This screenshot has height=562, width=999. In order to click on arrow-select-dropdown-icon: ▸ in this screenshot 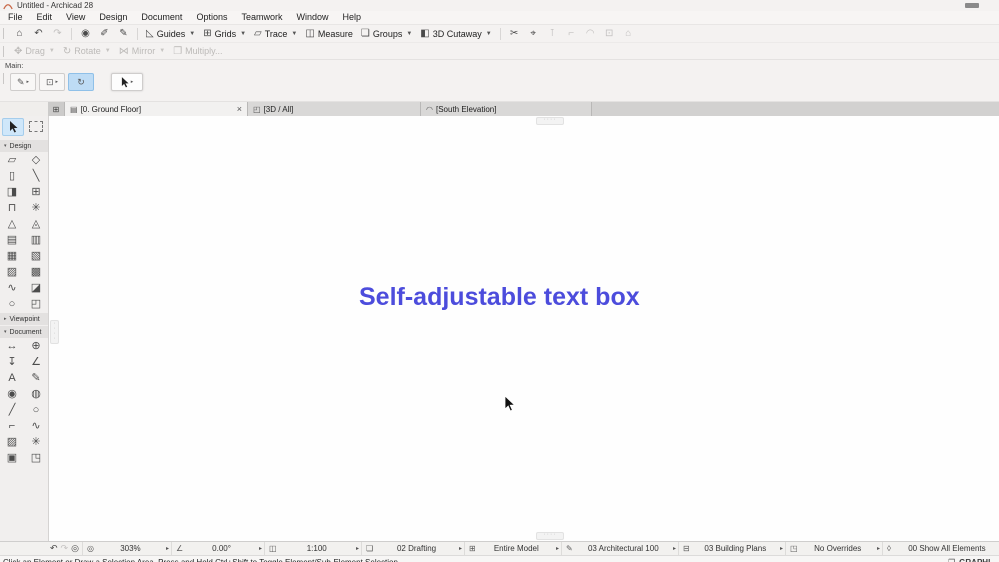, I will do `click(132, 82)`.